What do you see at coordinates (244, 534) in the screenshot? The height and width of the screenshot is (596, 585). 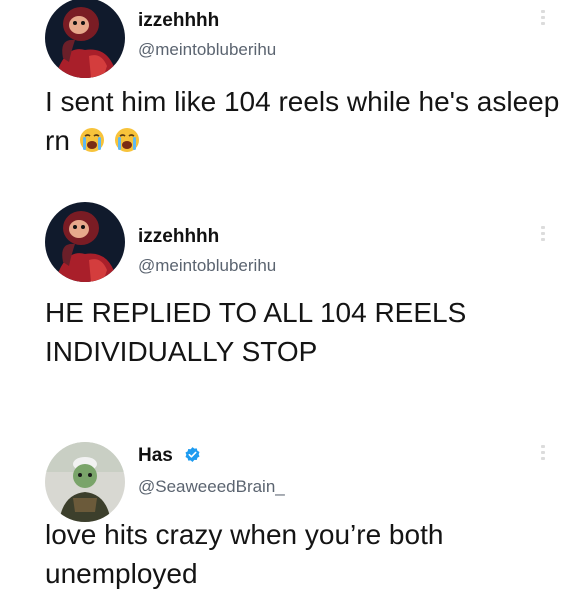 I see `tweet-text-line: love hits crazy when you’re both` at bounding box center [244, 534].